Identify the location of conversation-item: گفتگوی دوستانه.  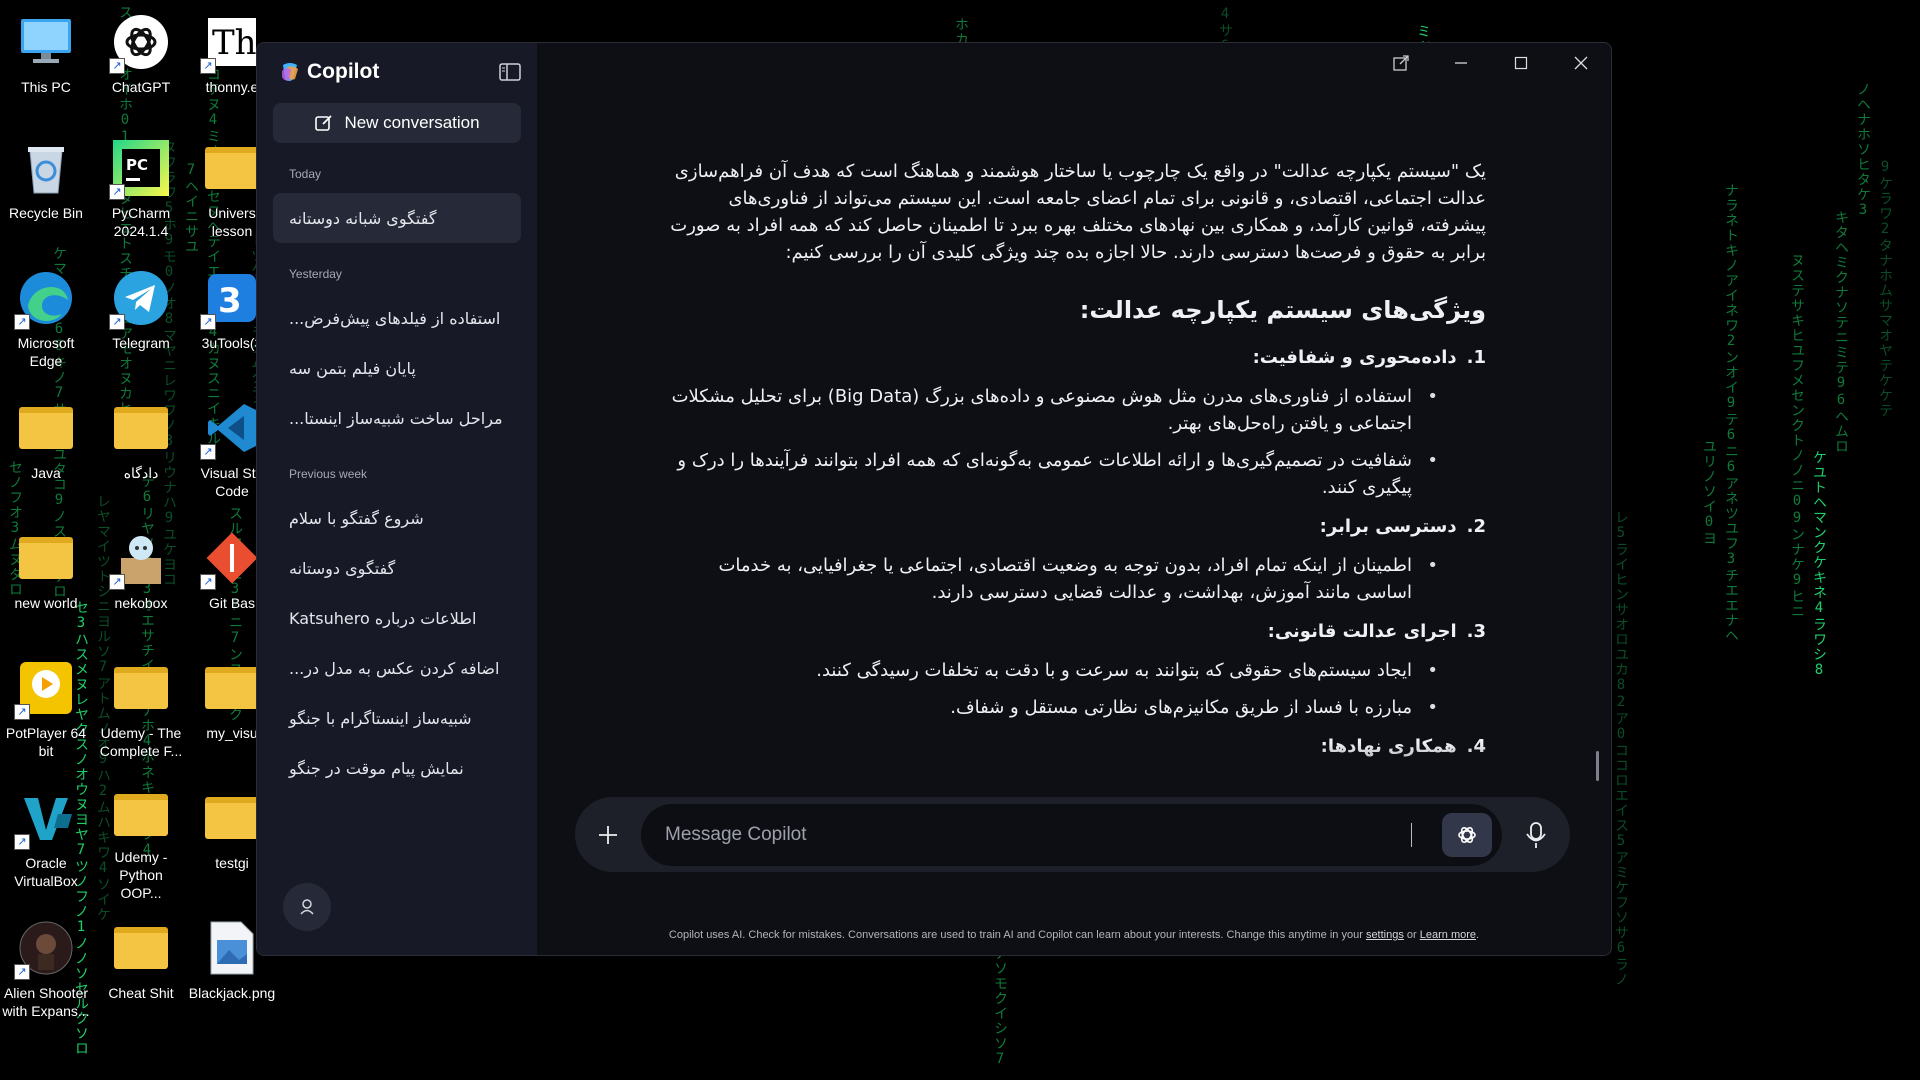
(397, 568).